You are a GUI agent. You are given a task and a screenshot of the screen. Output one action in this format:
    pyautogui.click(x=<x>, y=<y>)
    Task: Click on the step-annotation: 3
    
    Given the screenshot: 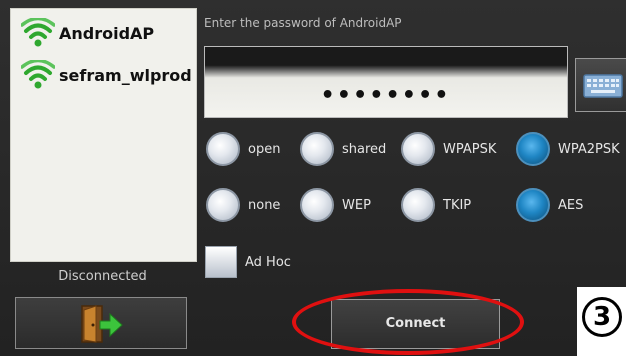 What is the action you would take?
    pyautogui.click(x=601, y=321)
    